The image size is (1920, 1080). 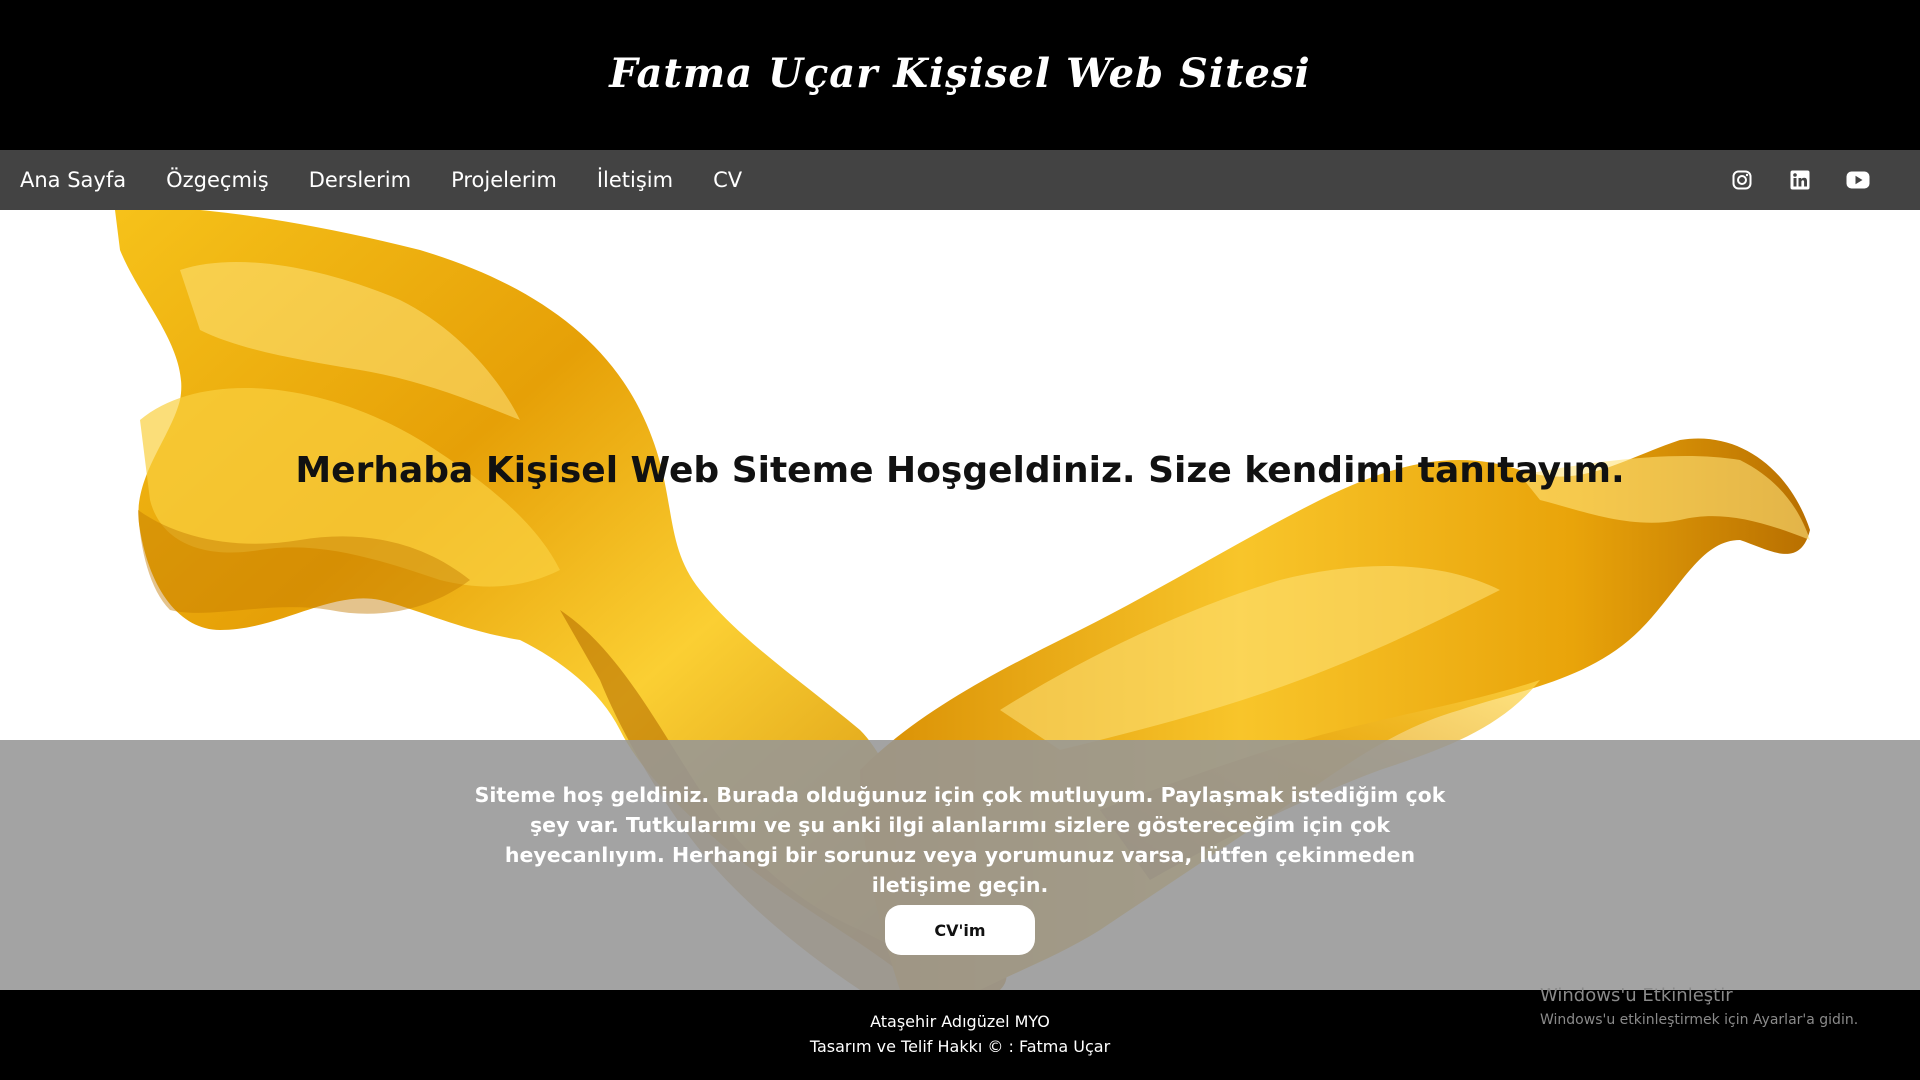 What do you see at coordinates (360, 180) in the screenshot?
I see `nav-item-derslerim: Derslerim` at bounding box center [360, 180].